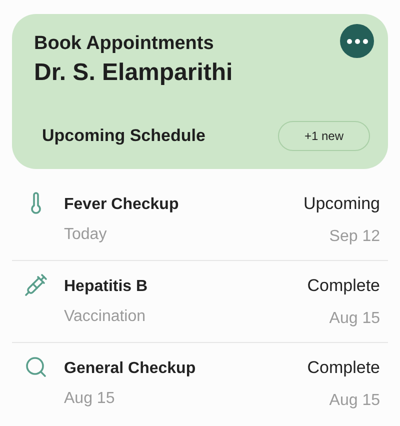 The image size is (400, 426). What do you see at coordinates (357, 41) in the screenshot?
I see `more-button` at bounding box center [357, 41].